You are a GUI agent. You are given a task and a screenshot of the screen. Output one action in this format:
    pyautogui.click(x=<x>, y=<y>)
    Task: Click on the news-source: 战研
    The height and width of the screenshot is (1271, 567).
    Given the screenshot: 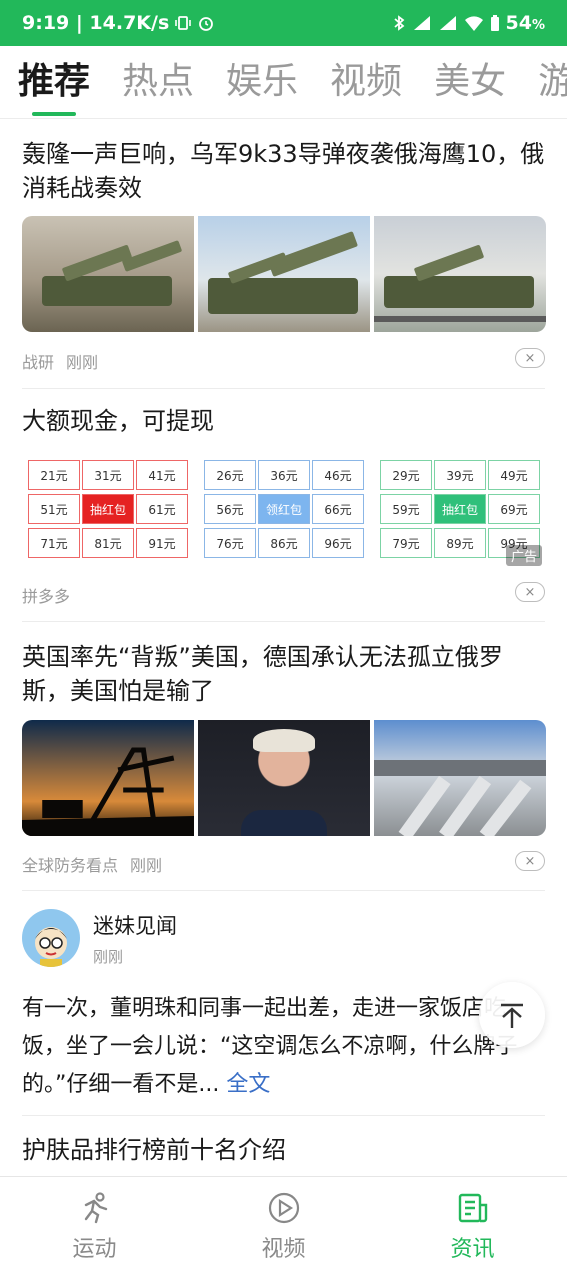 What is the action you would take?
    pyautogui.click(x=38, y=362)
    